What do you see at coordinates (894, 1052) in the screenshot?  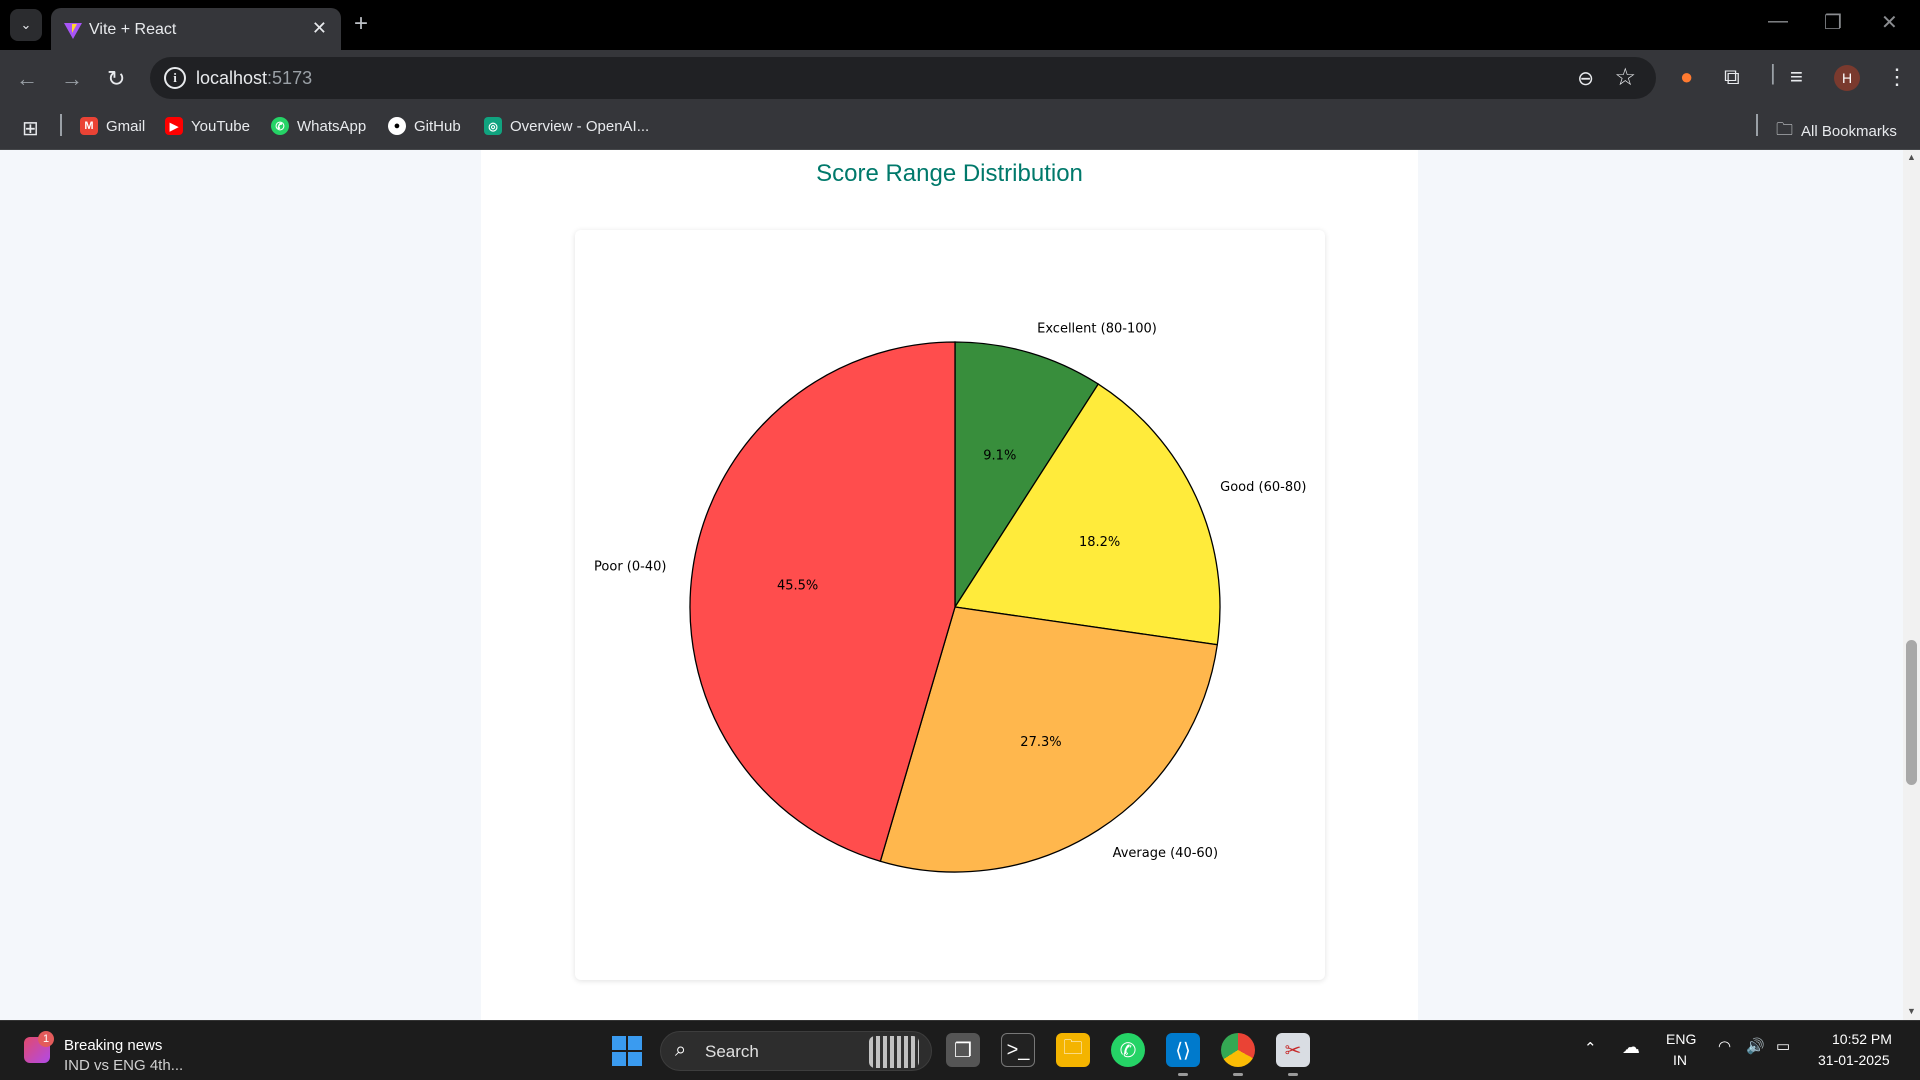 I see `search-highlight-image` at bounding box center [894, 1052].